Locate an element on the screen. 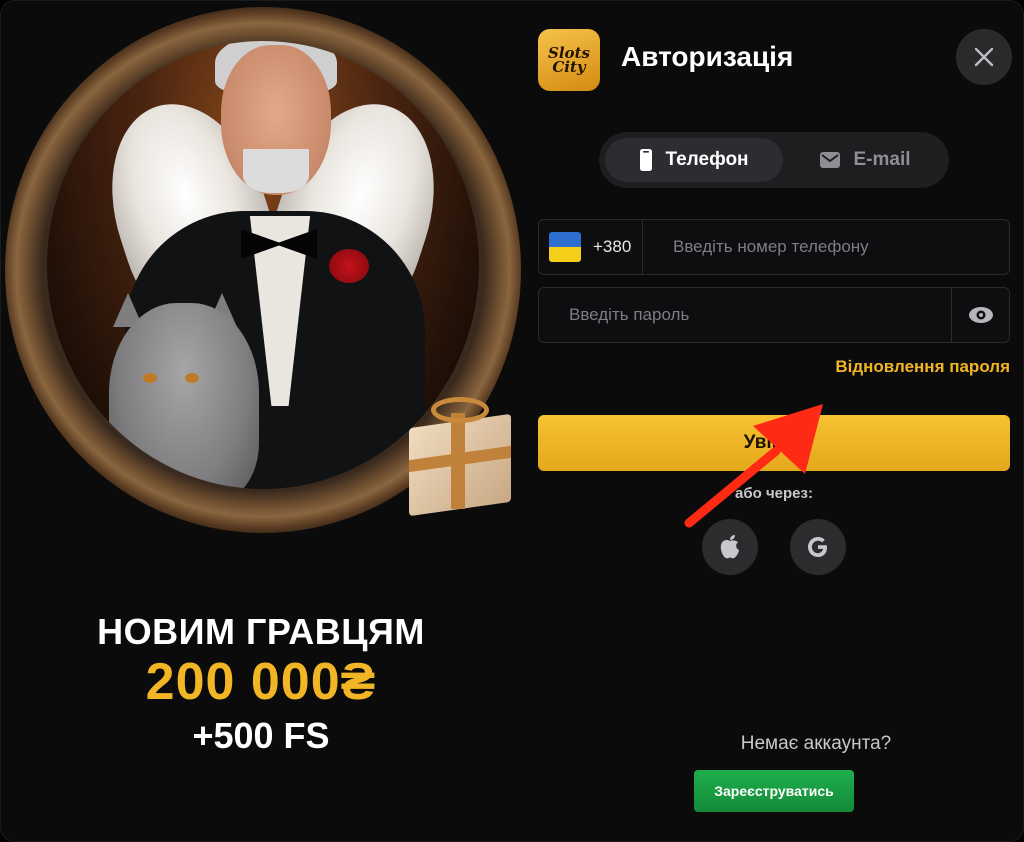  toggle-password-visibility is located at coordinates (980, 315).